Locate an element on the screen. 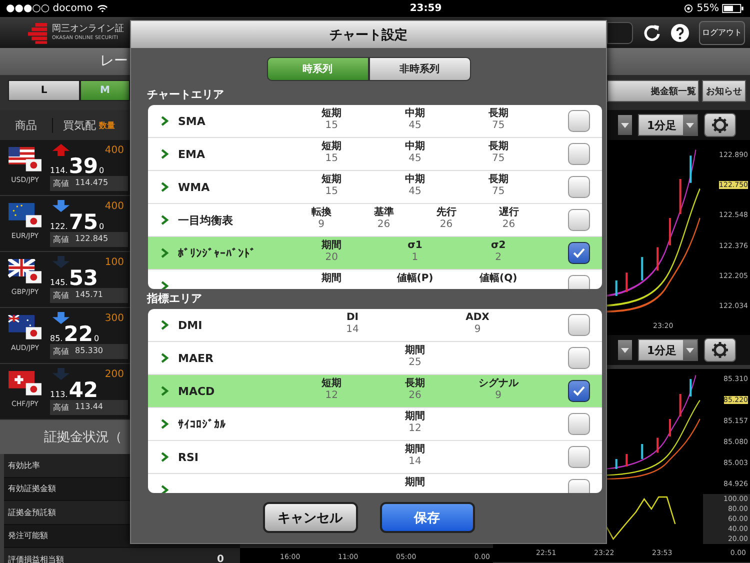 The image size is (750, 563). oscillator-line is located at coordinates (640, 518).